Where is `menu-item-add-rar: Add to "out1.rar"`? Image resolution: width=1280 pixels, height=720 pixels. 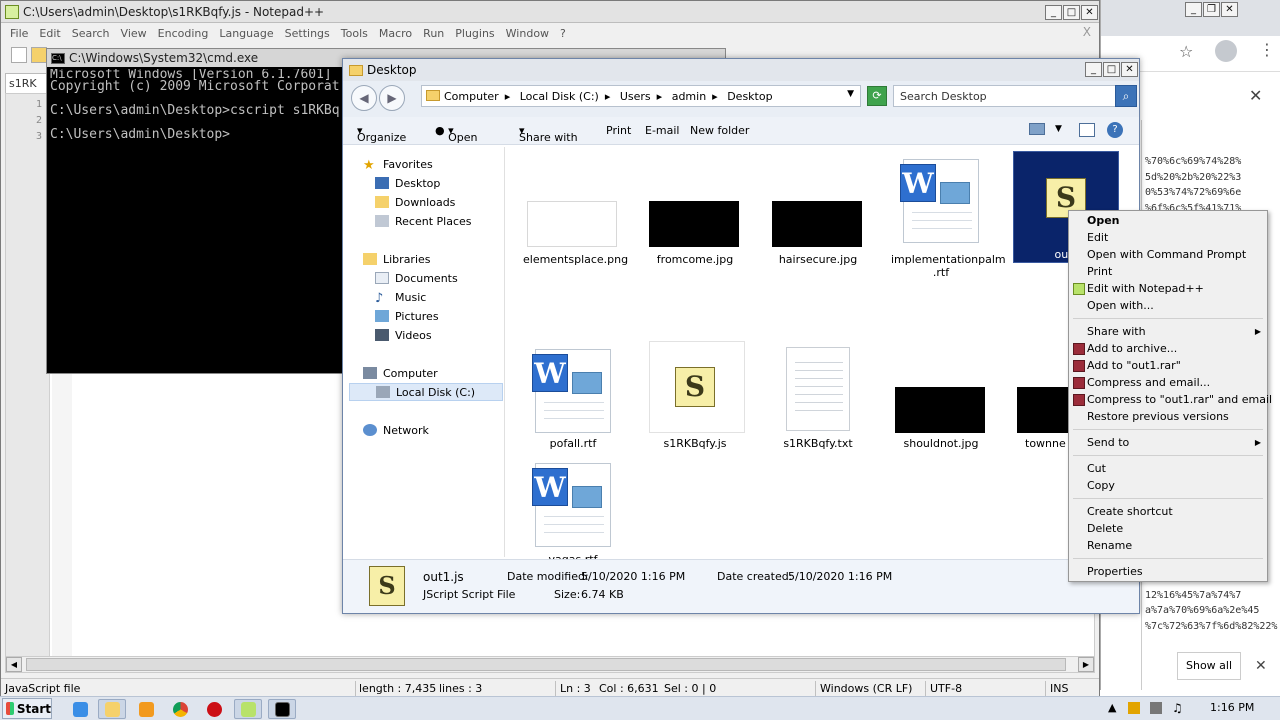 menu-item-add-rar: Add to "out1.rar" is located at coordinates (1134, 365).